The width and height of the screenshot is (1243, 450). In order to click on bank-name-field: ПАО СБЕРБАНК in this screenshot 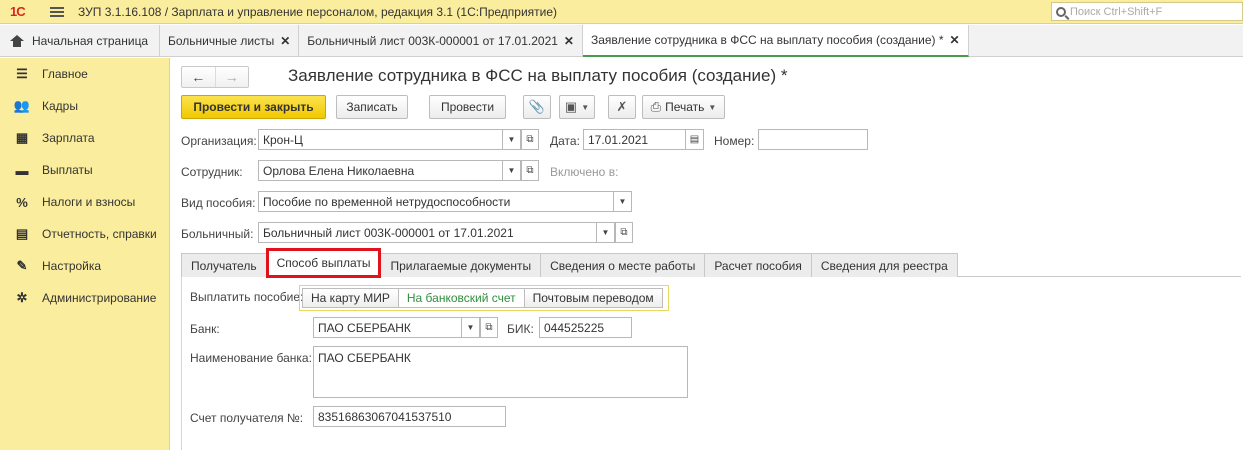, I will do `click(500, 372)`.